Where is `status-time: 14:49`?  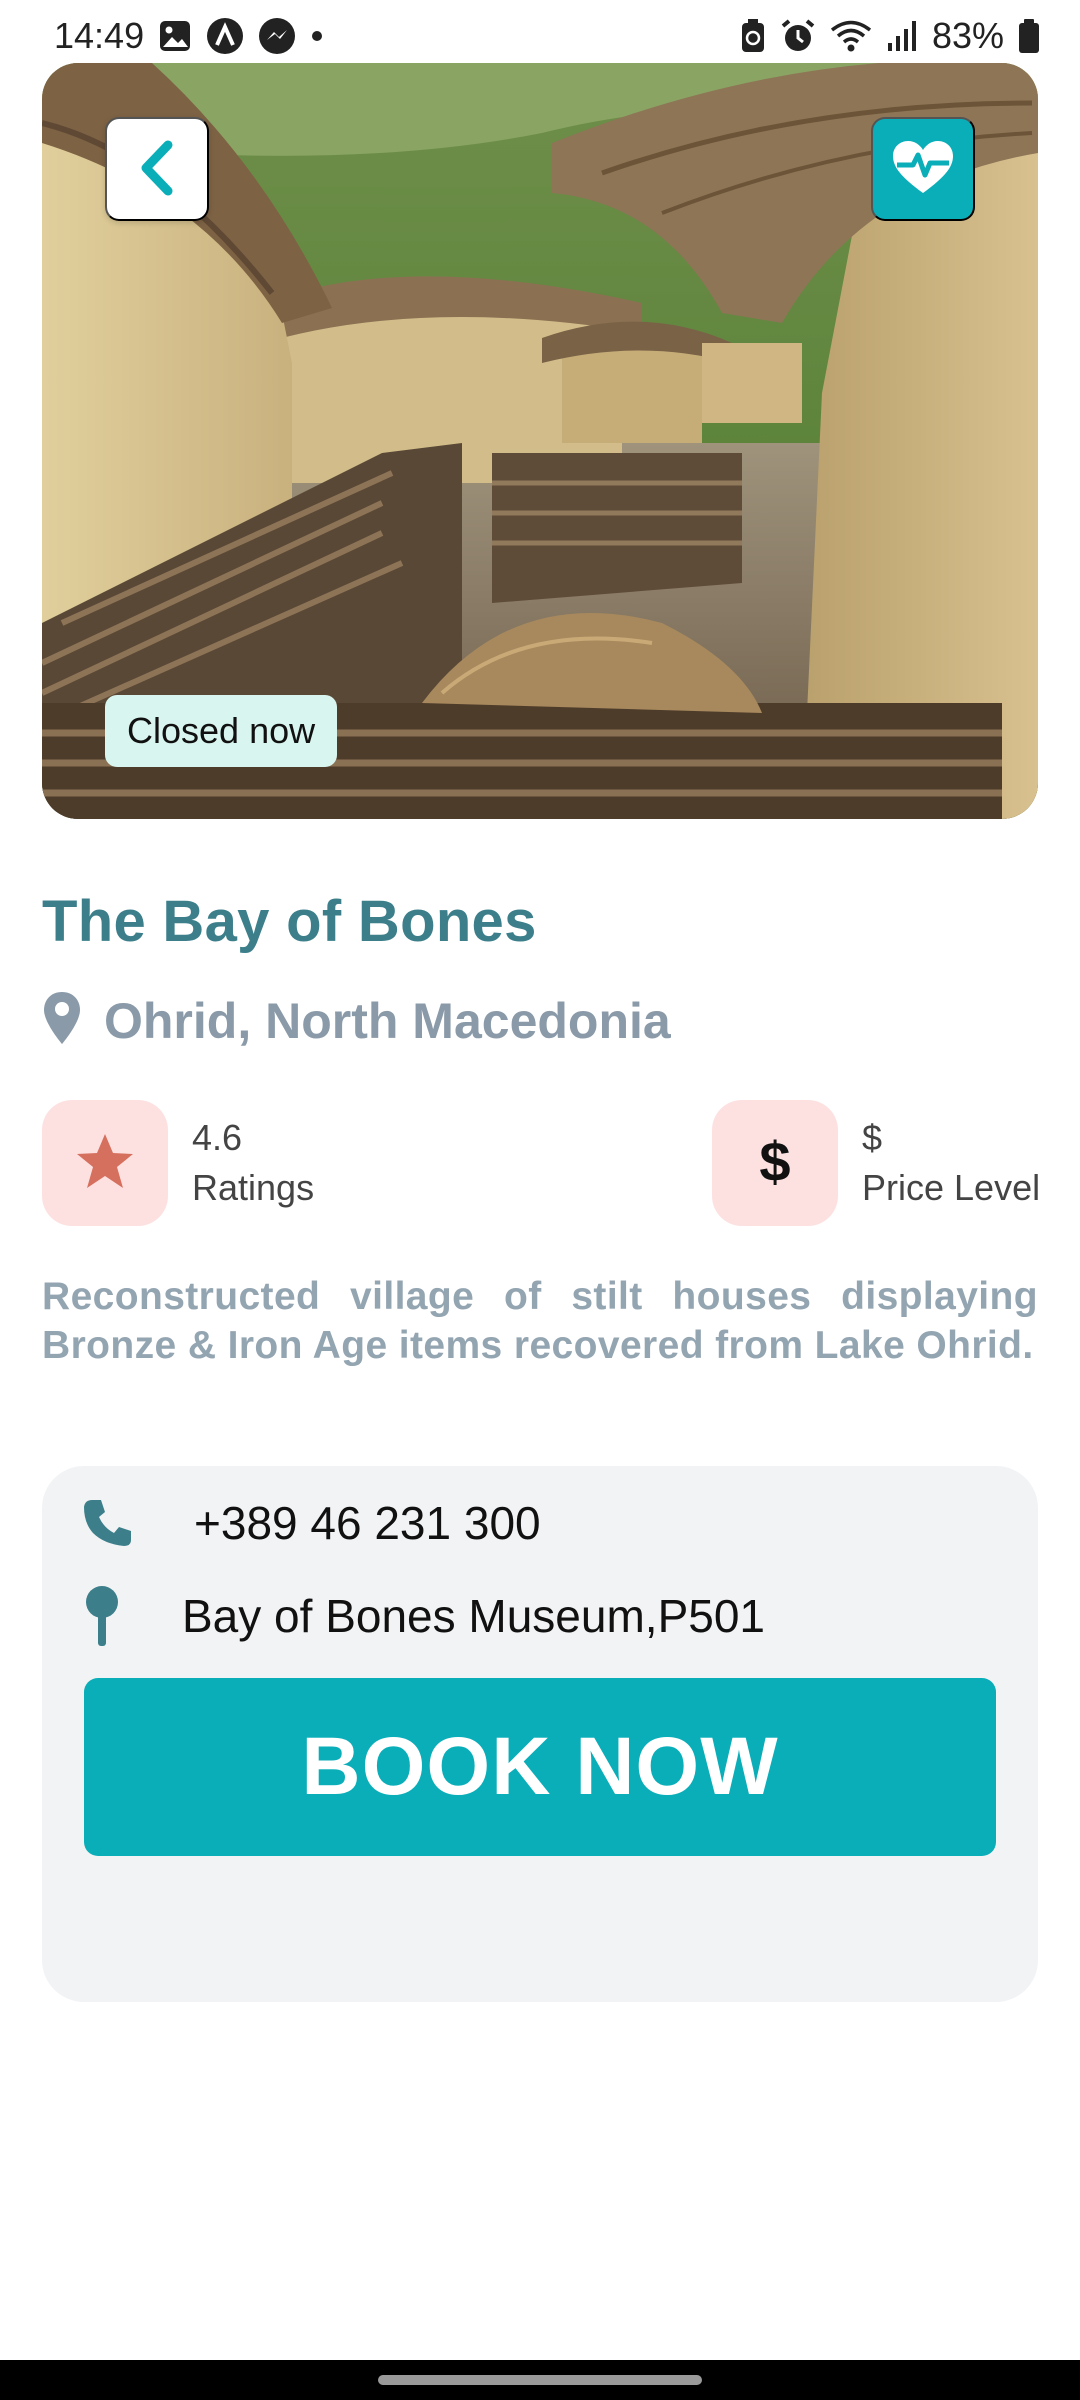
status-time: 14:49 is located at coordinates (99, 35).